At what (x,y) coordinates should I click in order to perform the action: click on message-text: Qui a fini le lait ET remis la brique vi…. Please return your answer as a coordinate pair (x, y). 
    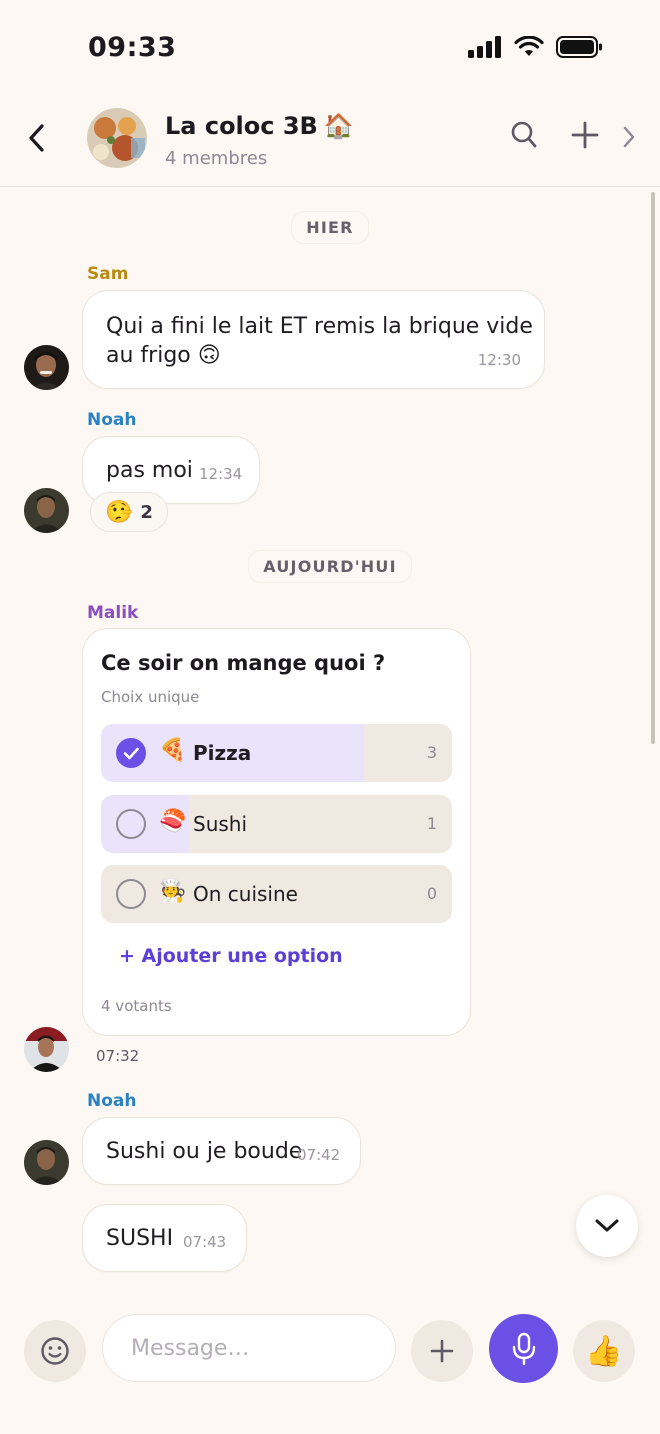
    Looking at the image, I should click on (319, 326).